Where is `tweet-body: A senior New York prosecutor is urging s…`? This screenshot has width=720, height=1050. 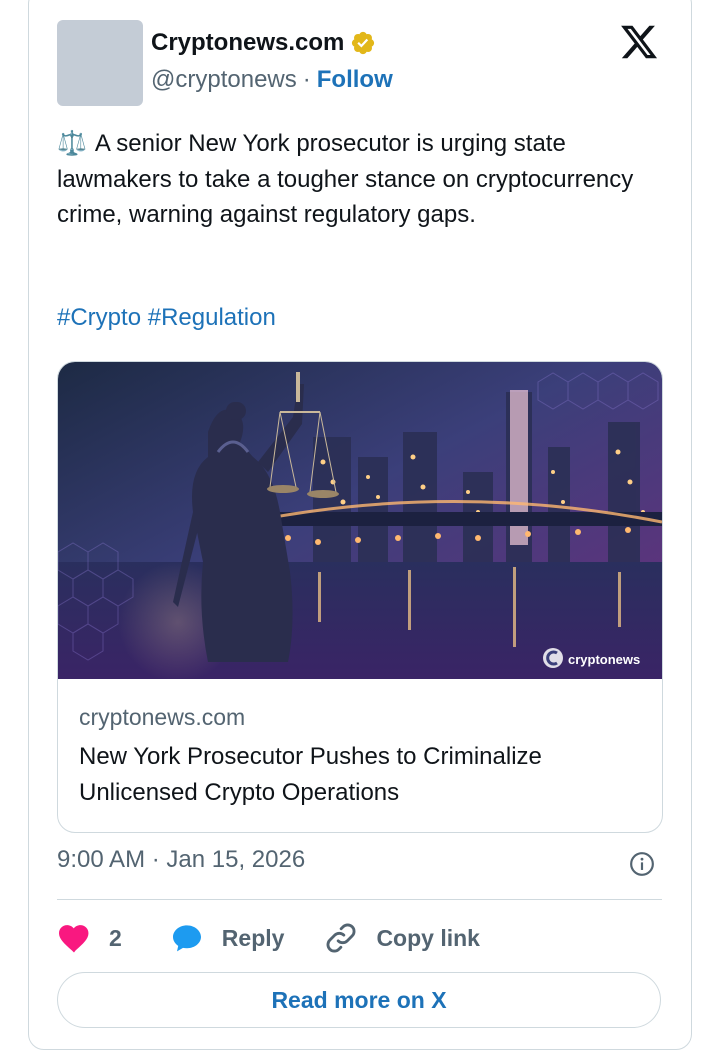
tweet-body: A senior New York prosecutor is urging s… is located at coordinates (345, 179).